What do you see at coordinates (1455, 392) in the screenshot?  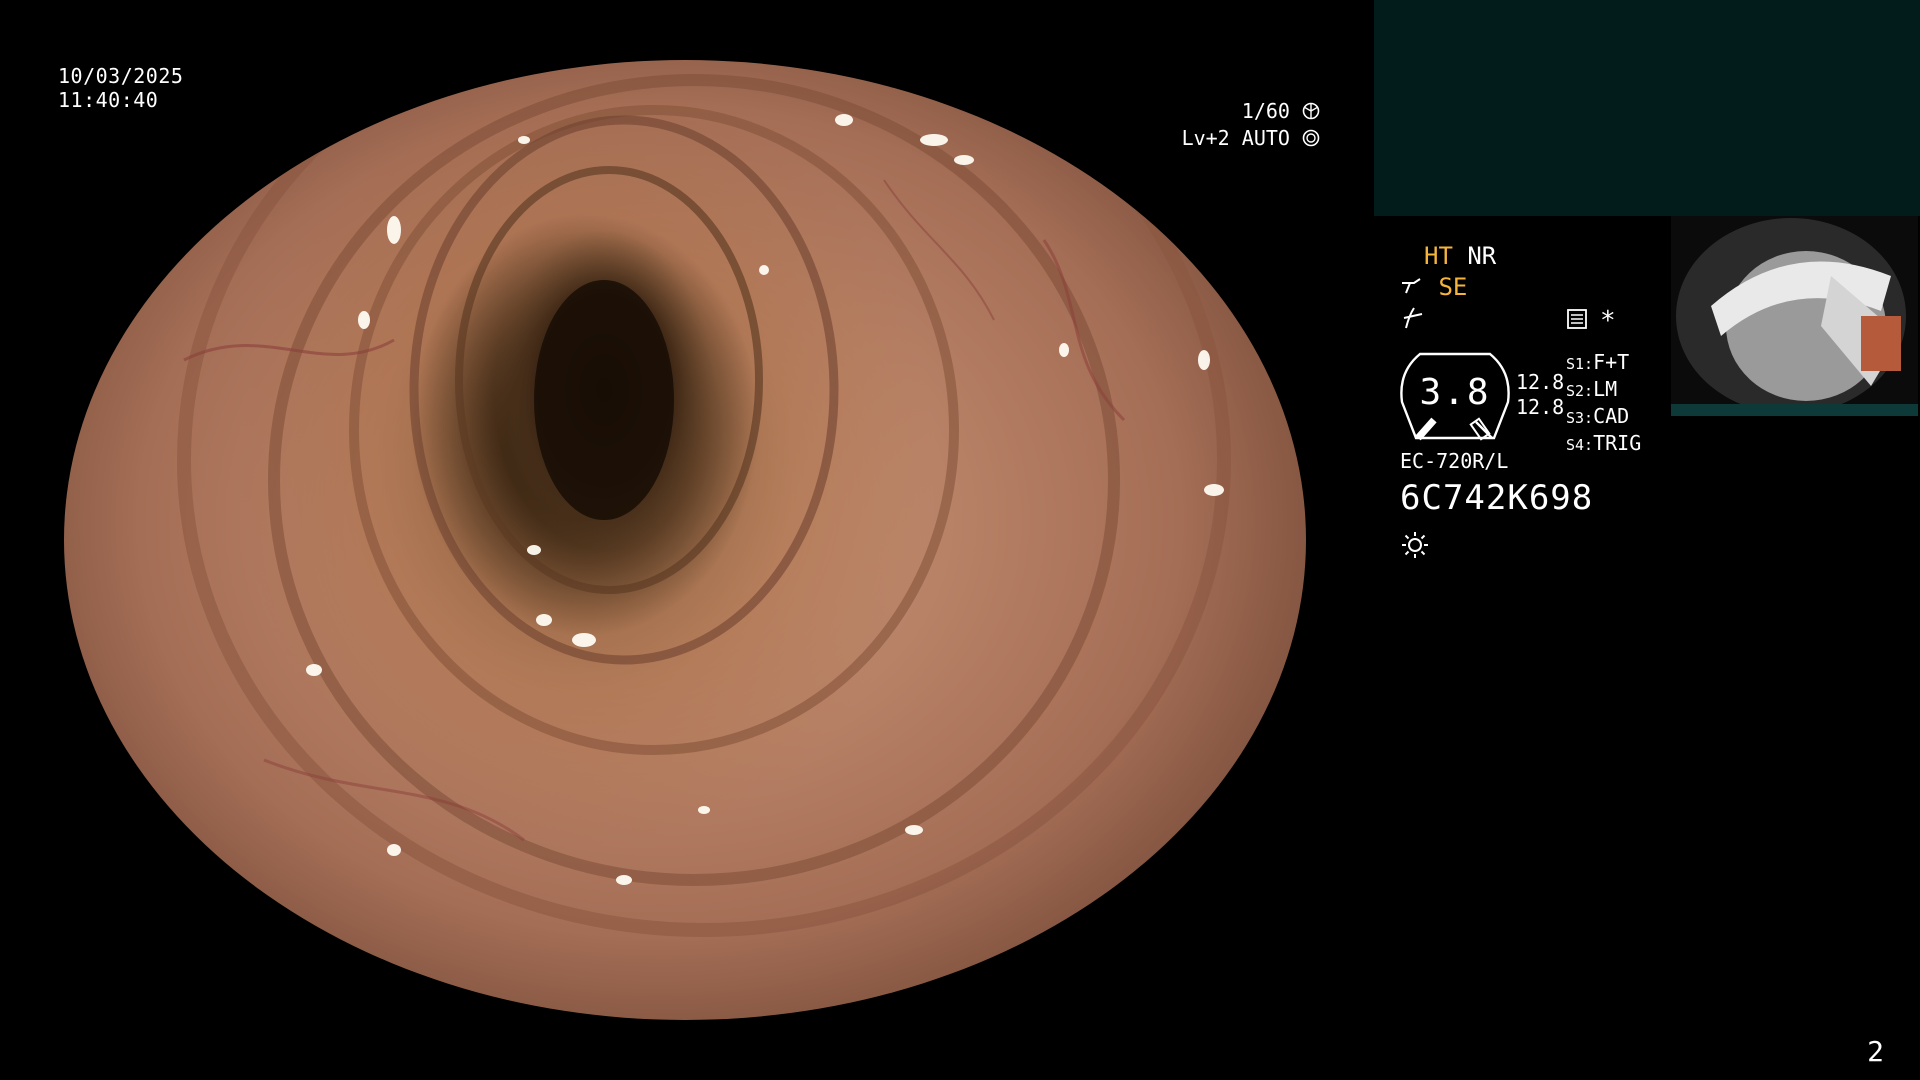 I see `insertion-value: 3.8` at bounding box center [1455, 392].